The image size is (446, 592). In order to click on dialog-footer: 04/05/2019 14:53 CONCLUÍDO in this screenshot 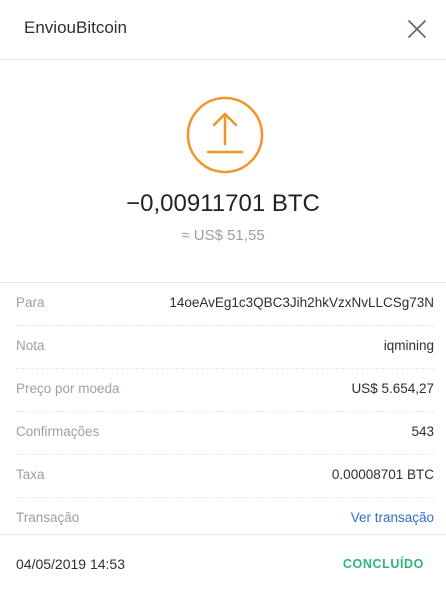, I will do `click(223, 563)`.